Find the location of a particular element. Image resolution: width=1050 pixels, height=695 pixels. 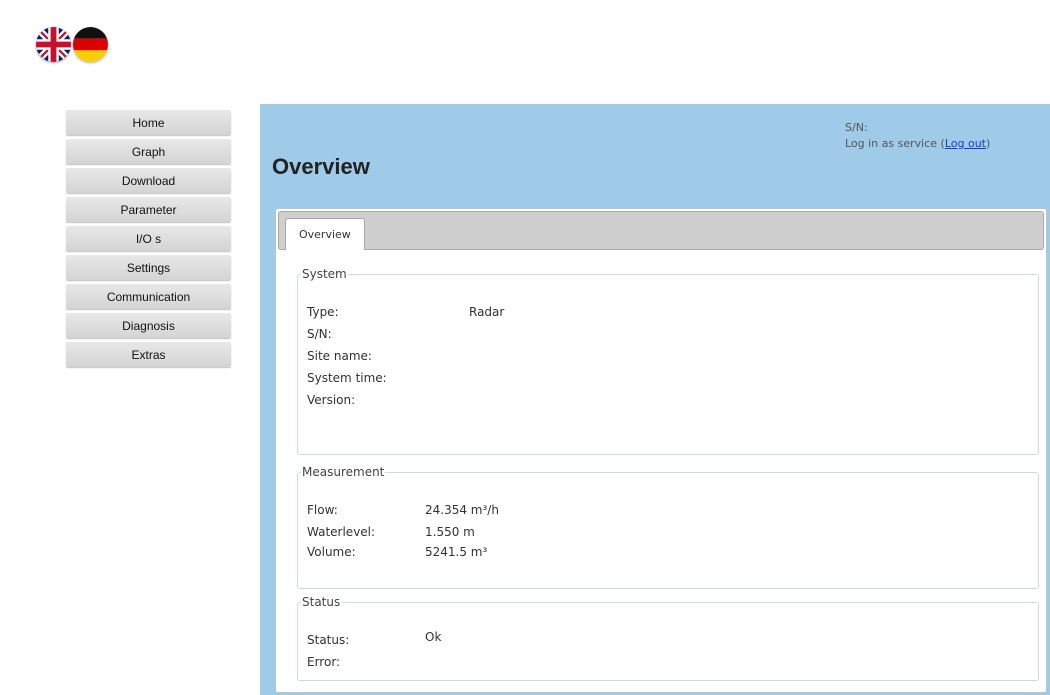

session-info: S/N: Log in as service (Log out) is located at coordinates (917, 136).